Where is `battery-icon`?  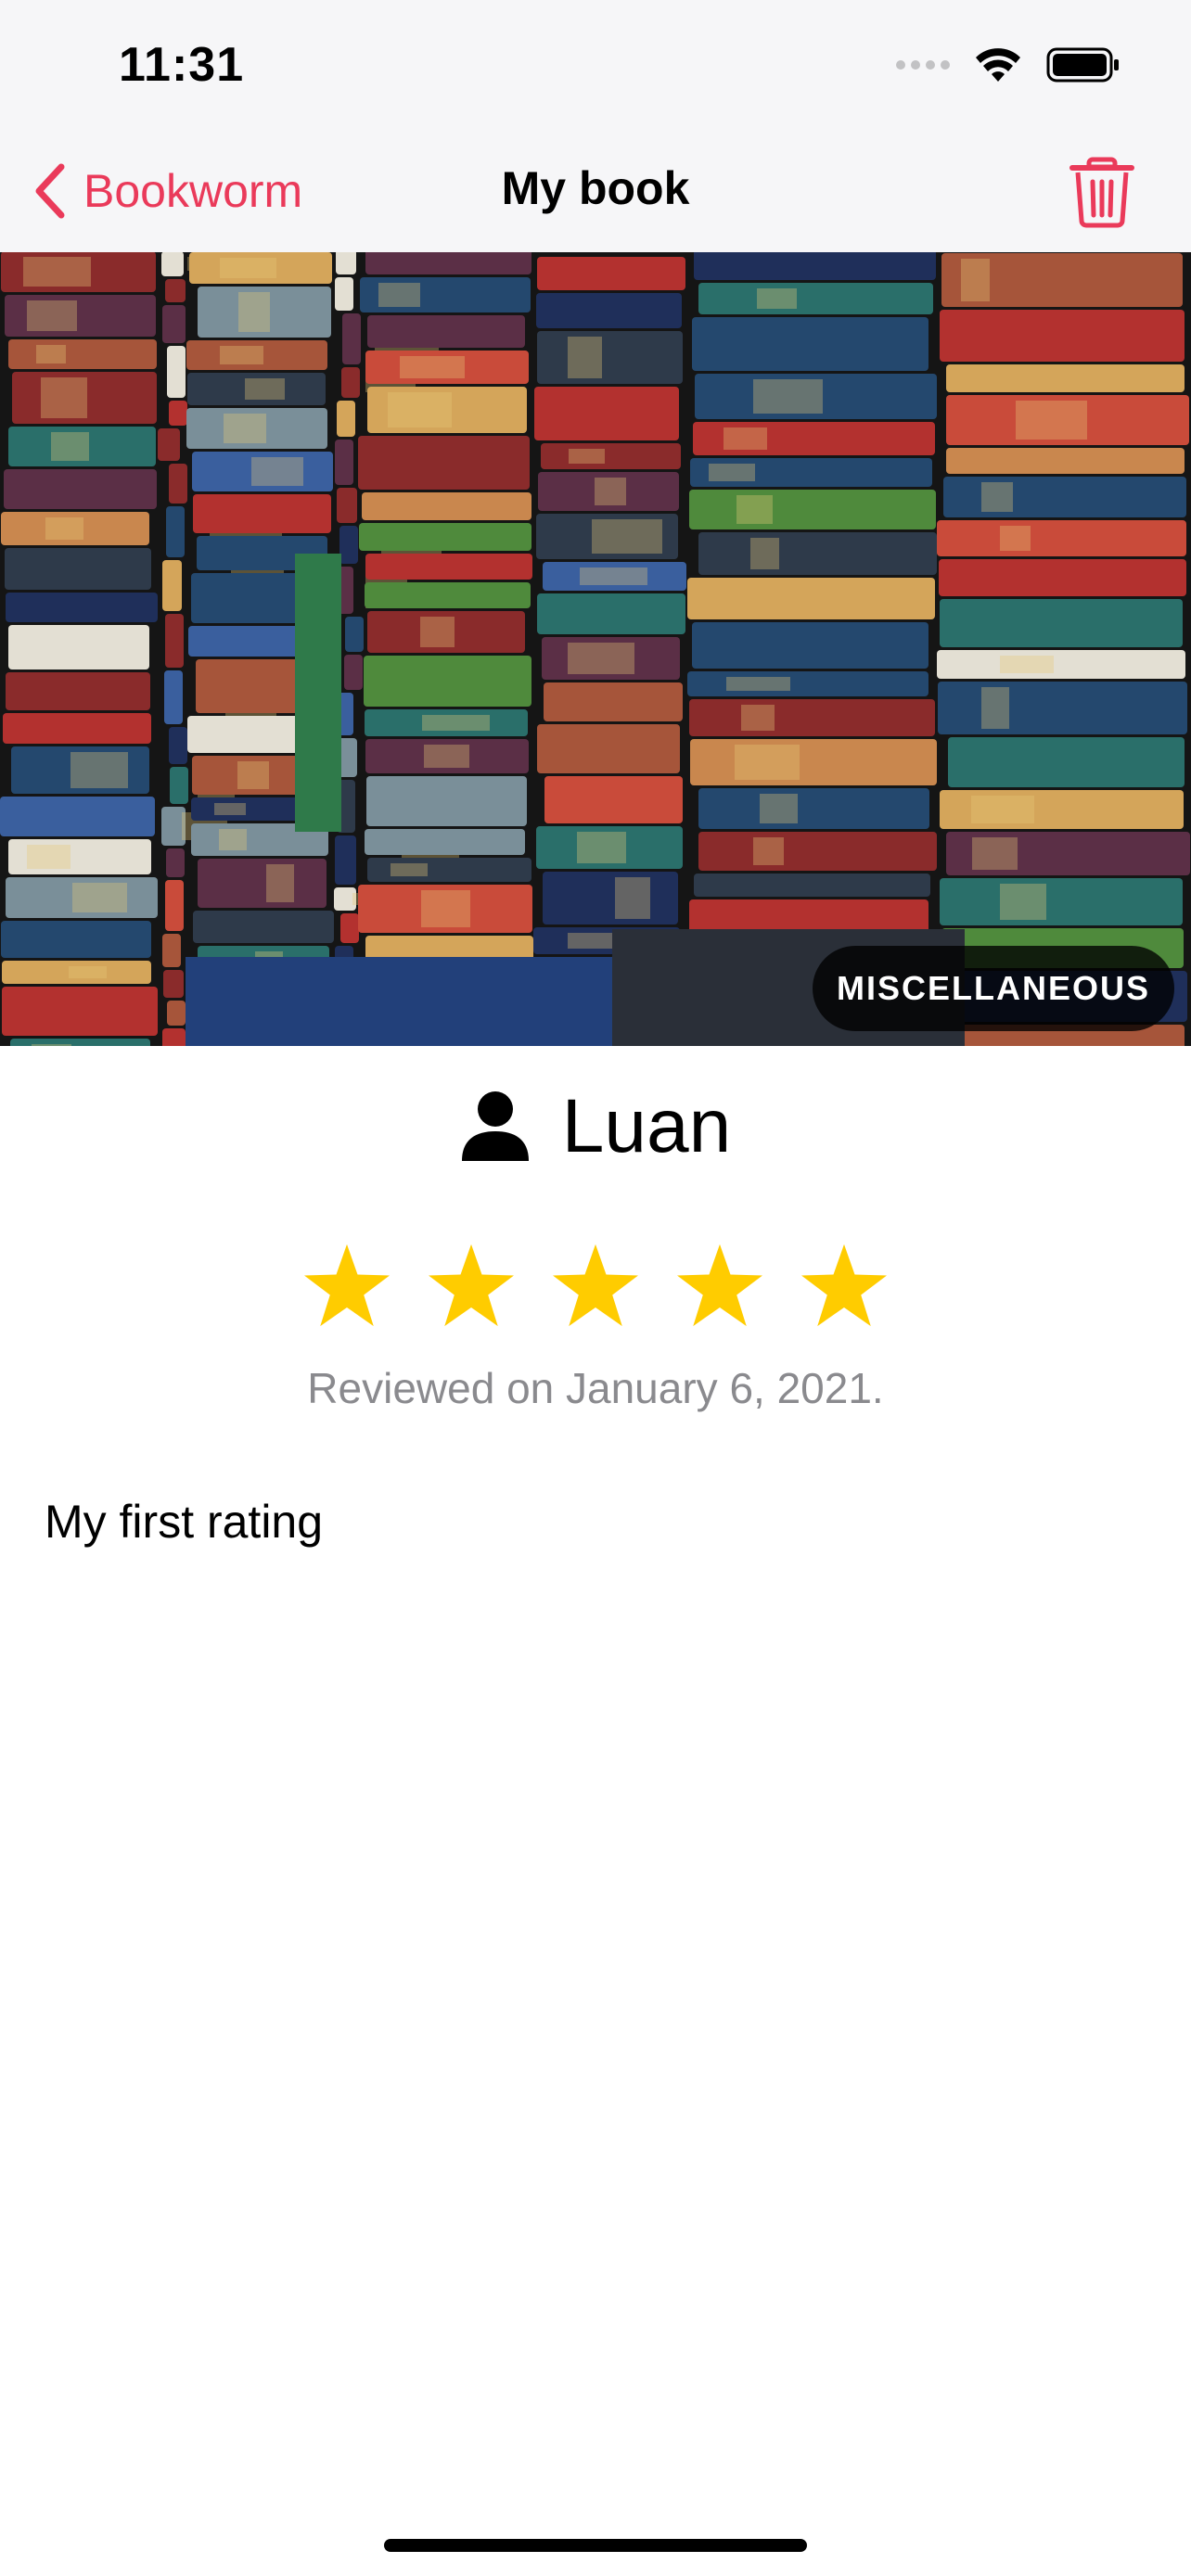
battery-icon is located at coordinates (1082, 65).